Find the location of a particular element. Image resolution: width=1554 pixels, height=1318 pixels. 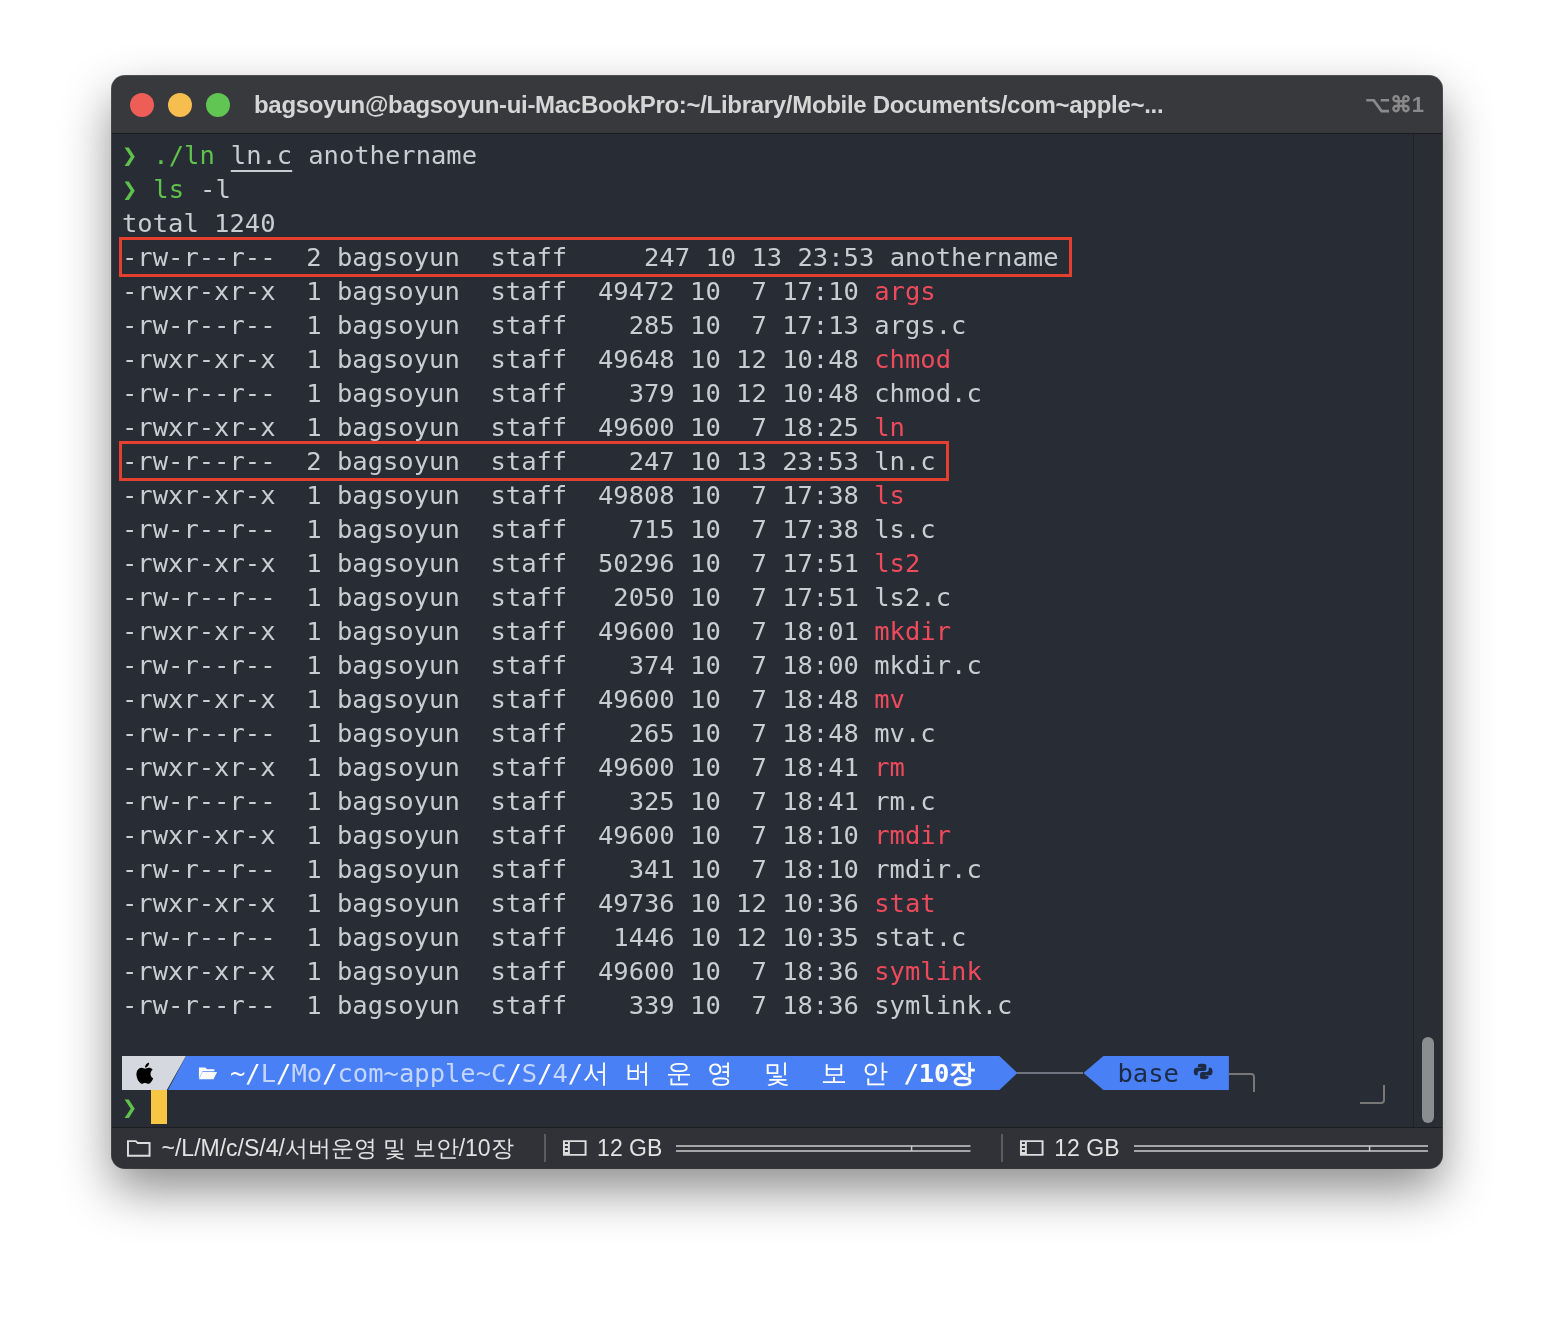

text-cursor is located at coordinates (159, 1107).